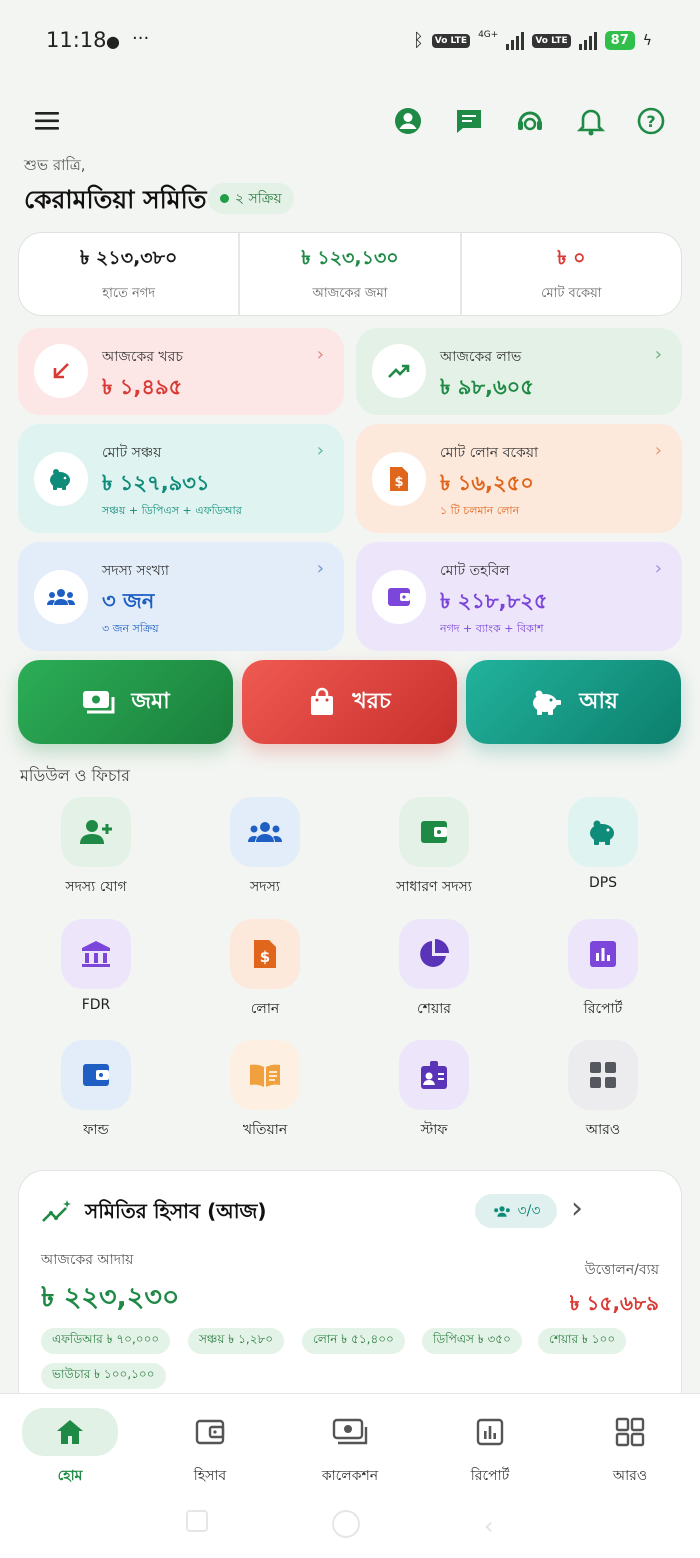 This screenshot has width=700, height=1558. I want to click on charging-icon: ϟ, so click(647, 40).